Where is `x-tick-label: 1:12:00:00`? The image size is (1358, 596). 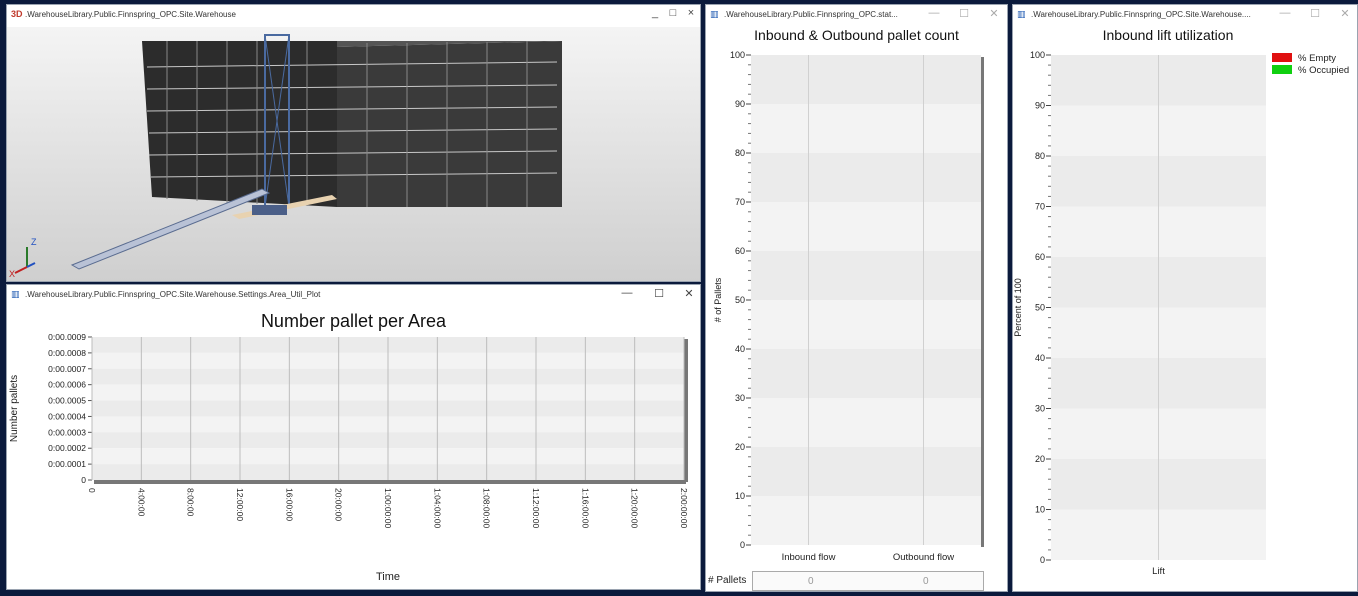
x-tick-label: 1:12:00:00 is located at coordinates (536, 508).